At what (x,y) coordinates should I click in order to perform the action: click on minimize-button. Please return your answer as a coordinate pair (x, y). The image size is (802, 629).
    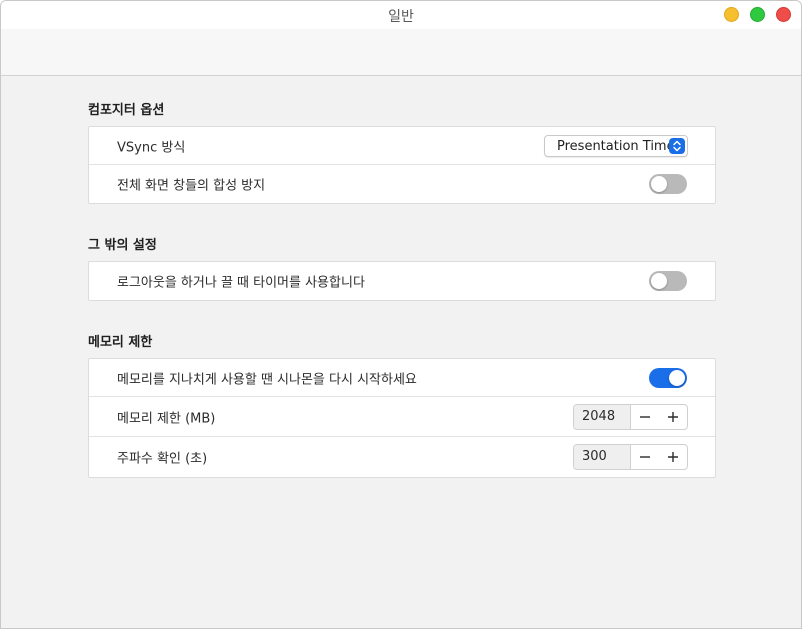
    Looking at the image, I should click on (731, 14).